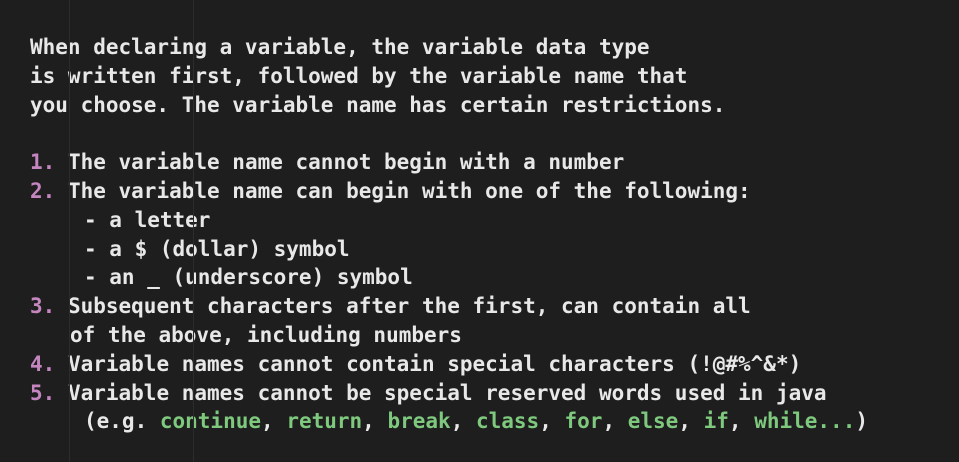 The width and height of the screenshot is (959, 462). I want to click on reserved-word: for, so click(583, 421).